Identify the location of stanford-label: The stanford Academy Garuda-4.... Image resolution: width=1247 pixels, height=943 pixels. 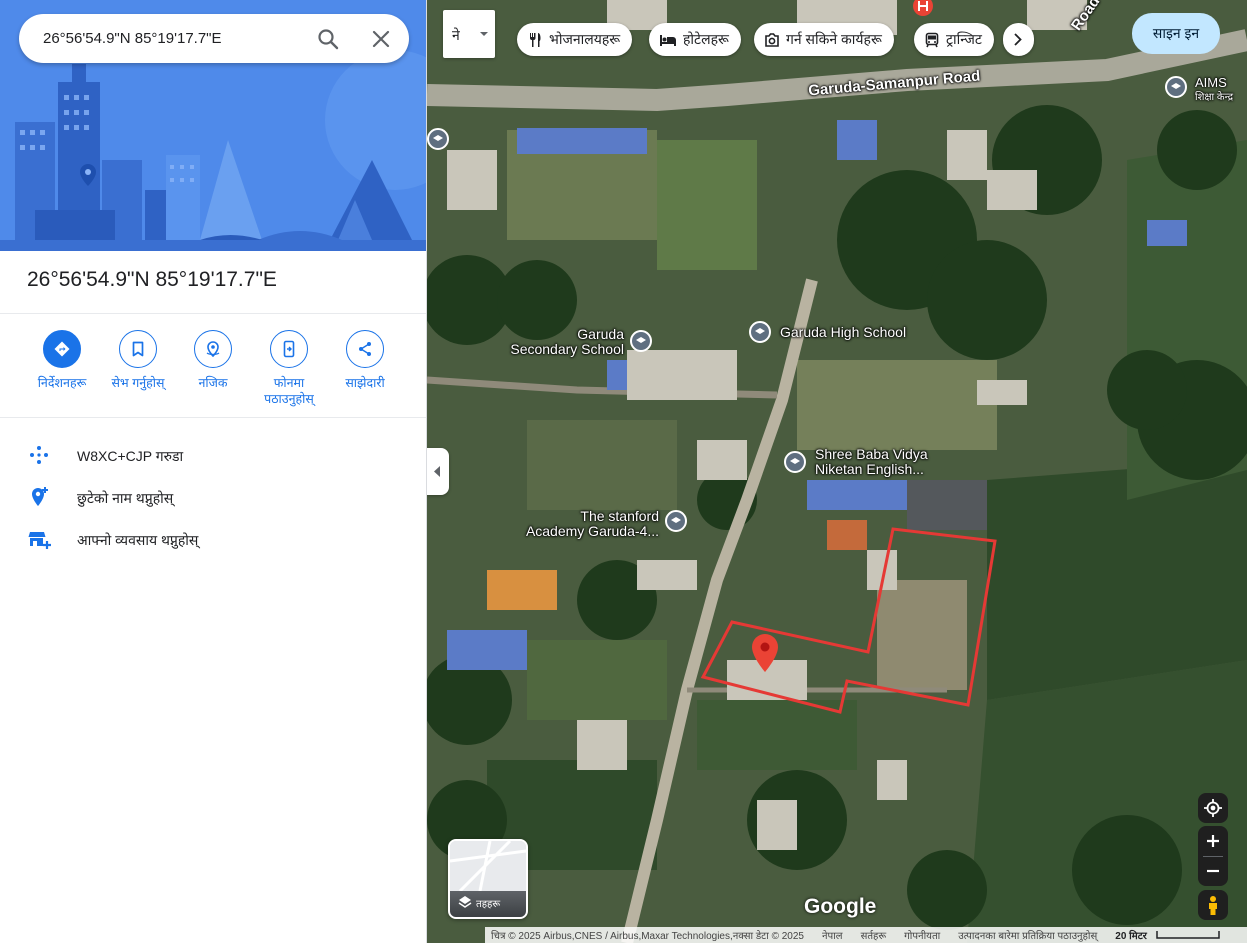
(590, 524).